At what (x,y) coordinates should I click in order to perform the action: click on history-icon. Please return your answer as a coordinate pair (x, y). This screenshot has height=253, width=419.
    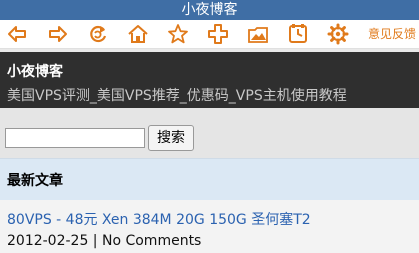
    Looking at the image, I should click on (298, 34).